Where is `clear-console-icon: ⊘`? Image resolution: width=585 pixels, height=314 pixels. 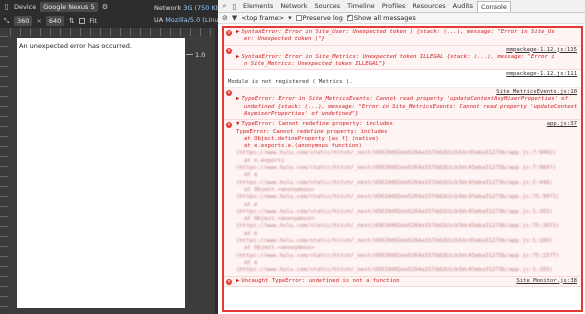
clear-console-icon: ⊘ is located at coordinates (225, 18).